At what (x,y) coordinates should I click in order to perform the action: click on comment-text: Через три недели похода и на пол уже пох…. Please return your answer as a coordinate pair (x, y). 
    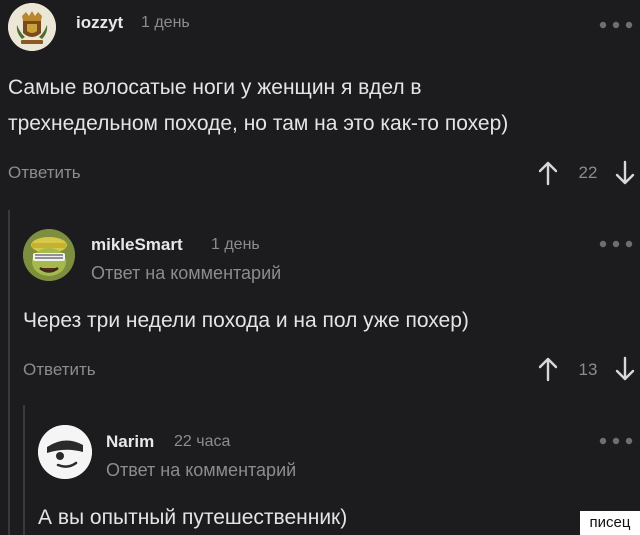
    Looking at the image, I should click on (246, 320).